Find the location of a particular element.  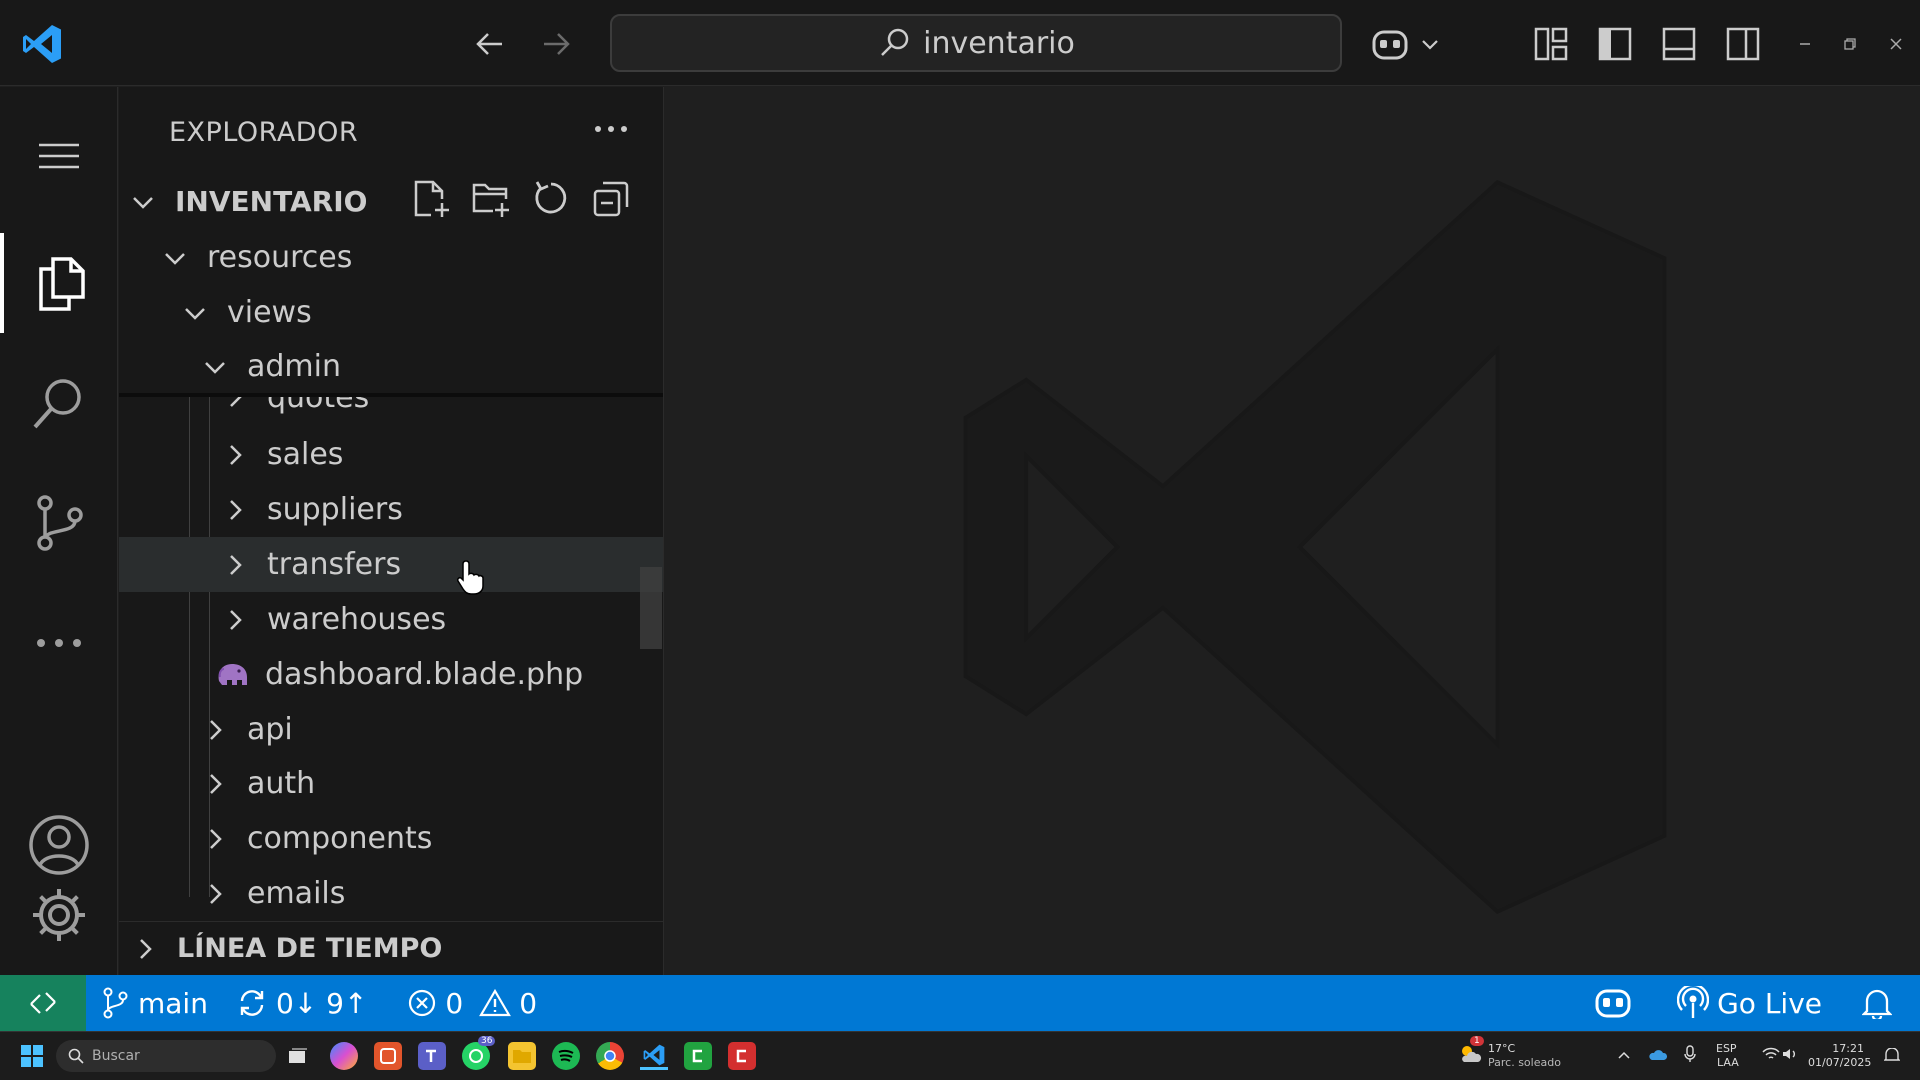

taskbar-search-placeholder: Buscar is located at coordinates (116, 1056).